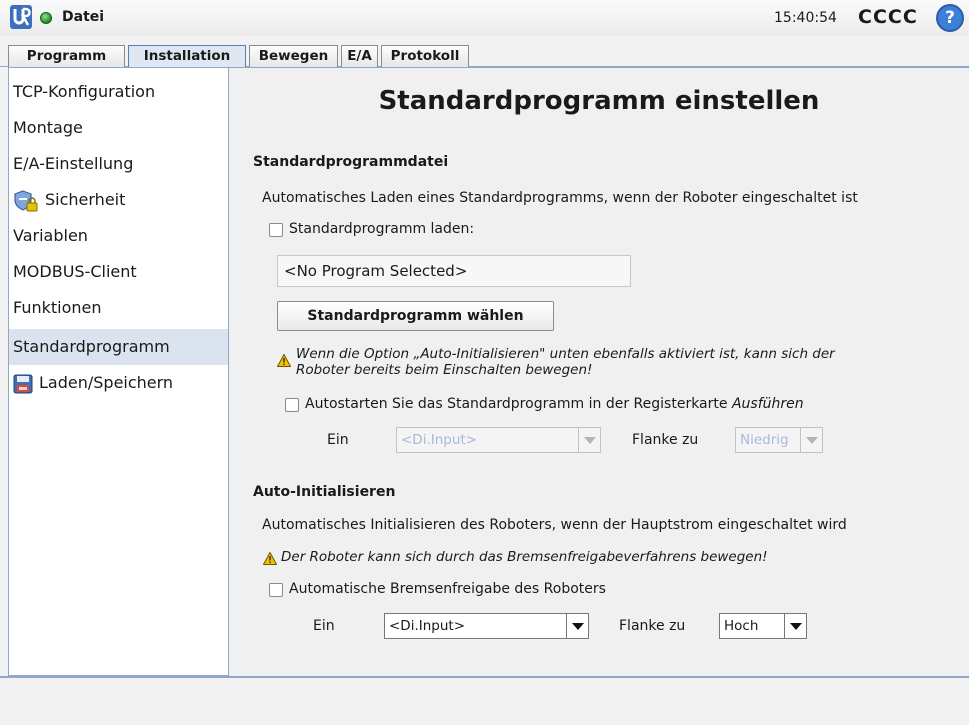 This screenshot has height=725, width=969. Describe the element at coordinates (84, 91) in the screenshot. I see `sidebar-item-label: TCP-Konfiguration` at that location.